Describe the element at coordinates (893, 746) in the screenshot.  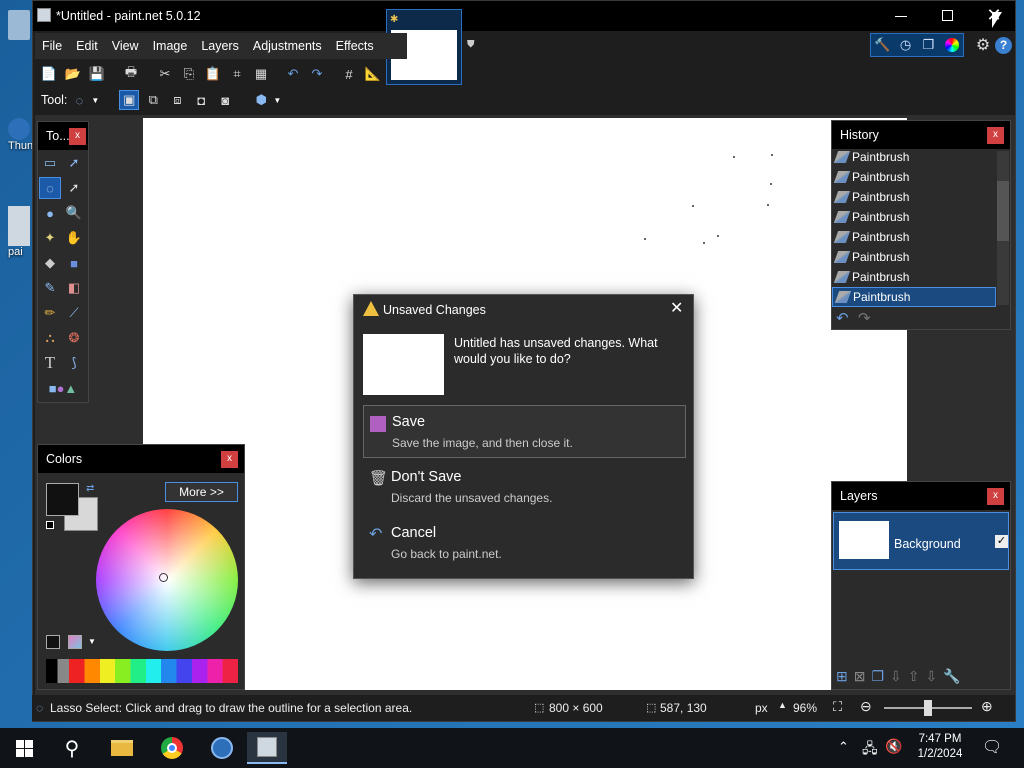
I see `volume-muted-icon: 🔇` at that location.